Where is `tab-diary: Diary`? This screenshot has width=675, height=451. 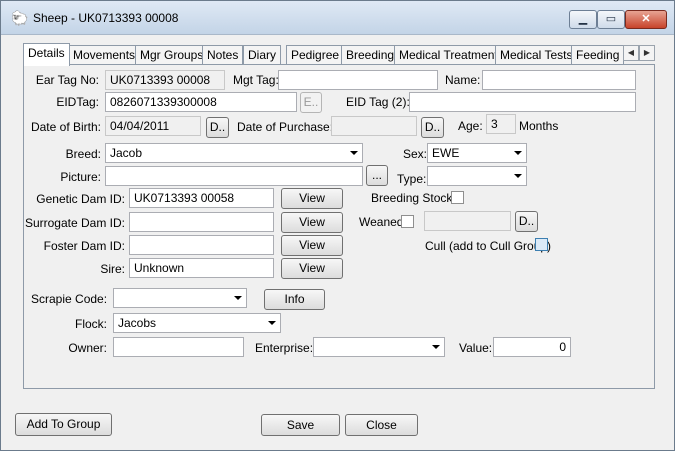 tab-diary: Diary is located at coordinates (262, 55).